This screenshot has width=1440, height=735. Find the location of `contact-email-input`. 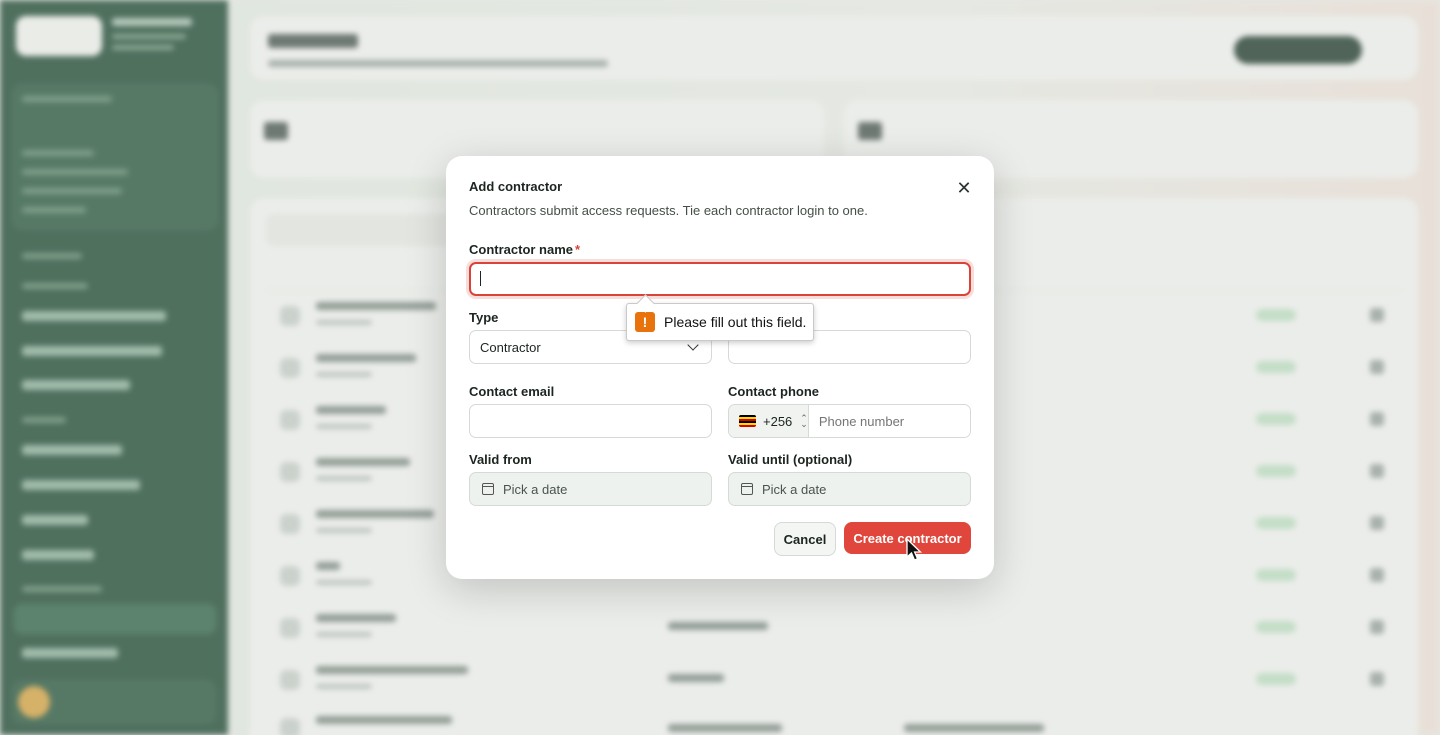

contact-email-input is located at coordinates (590, 421).